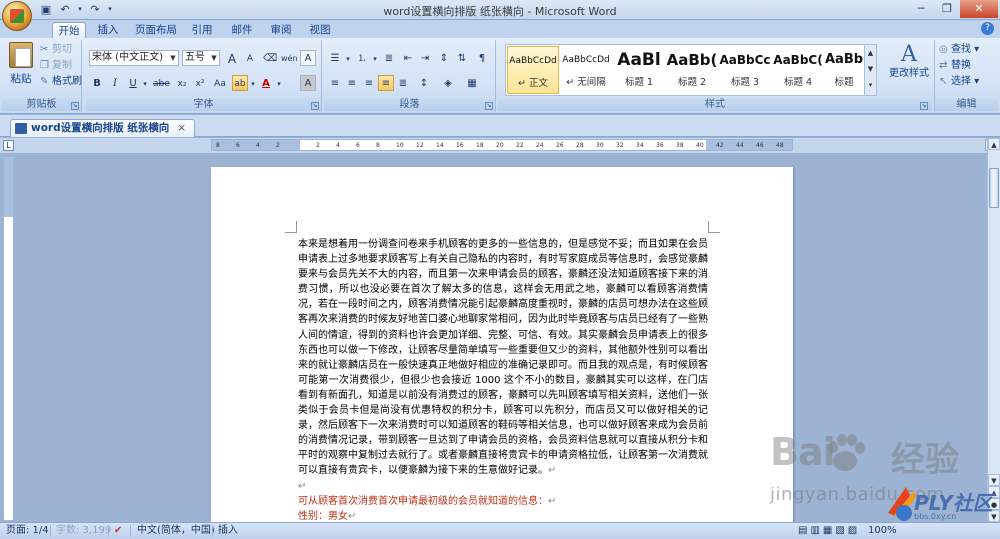 The width and height of the screenshot is (1000, 539). What do you see at coordinates (745, 70) in the screenshot?
I see `style-heading-3: AaBbCc 标题 3` at bounding box center [745, 70].